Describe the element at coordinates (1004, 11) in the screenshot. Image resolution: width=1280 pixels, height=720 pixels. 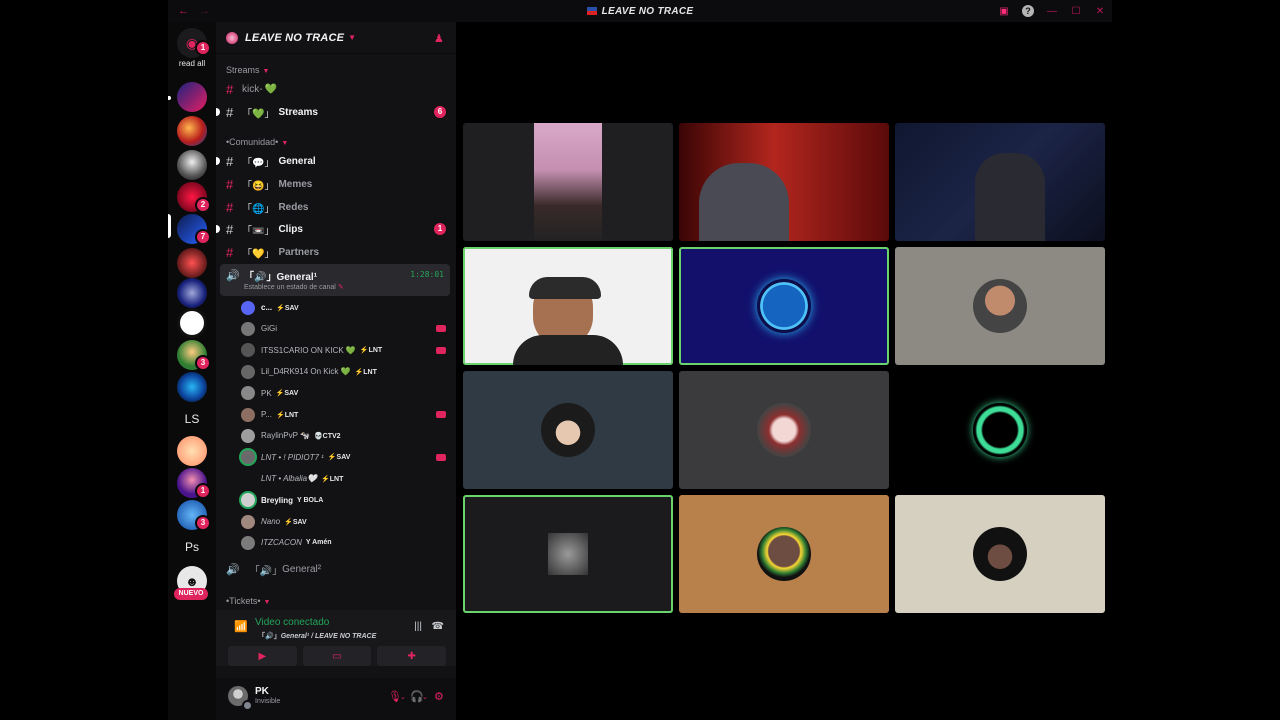
I see `inbox-icon: ▣` at that location.